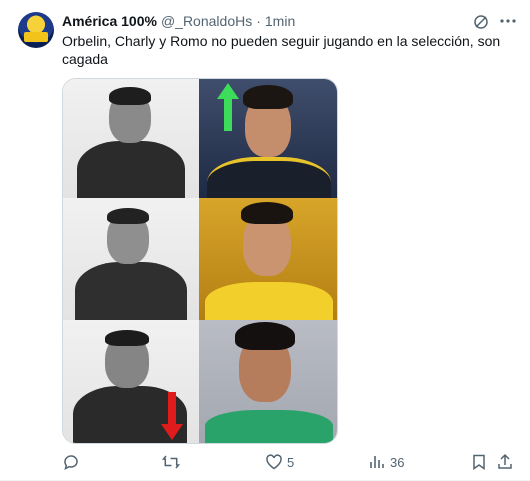 The width and height of the screenshot is (530, 481). Describe the element at coordinates (291, 462) in the screenshot. I see `like-count: 5` at that location.